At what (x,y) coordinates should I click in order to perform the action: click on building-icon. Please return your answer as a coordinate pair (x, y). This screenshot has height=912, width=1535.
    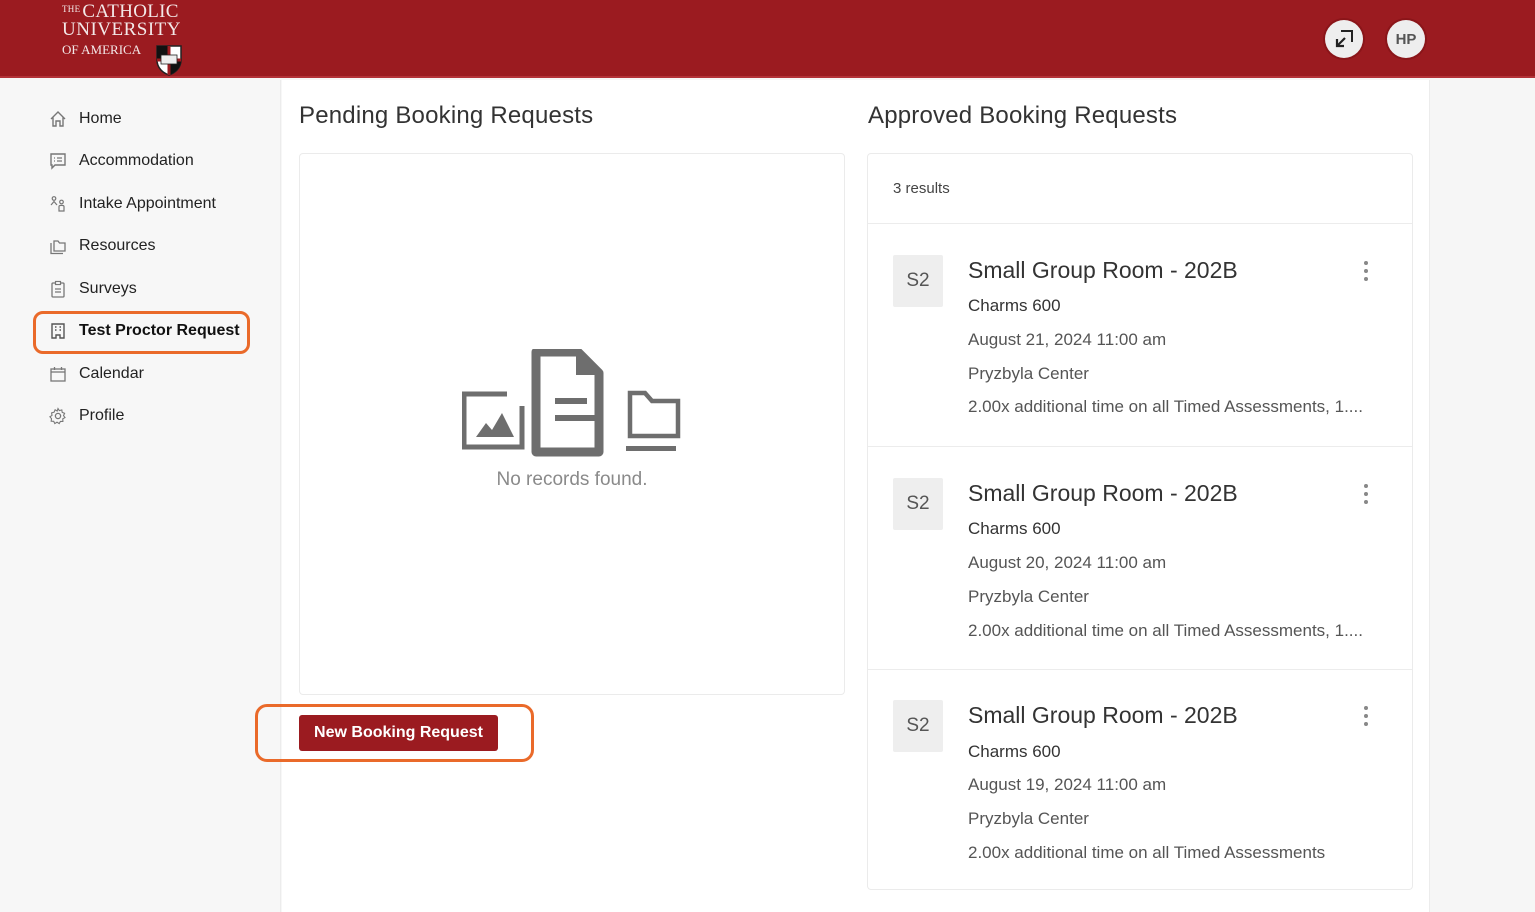
    Looking at the image, I should click on (58, 331).